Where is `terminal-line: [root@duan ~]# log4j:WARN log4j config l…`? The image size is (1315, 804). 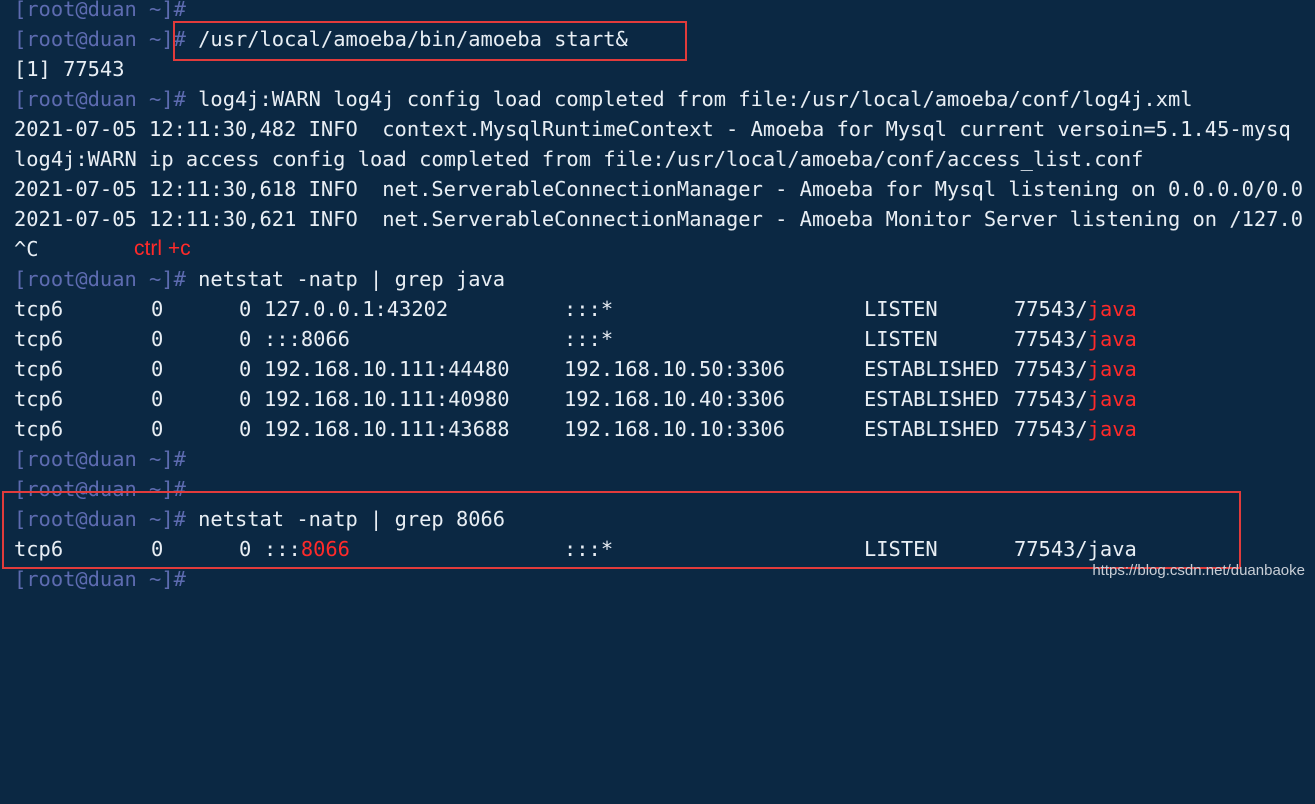
terminal-line: [root@duan ~]# log4j:WARN log4j config l… is located at coordinates (603, 99).